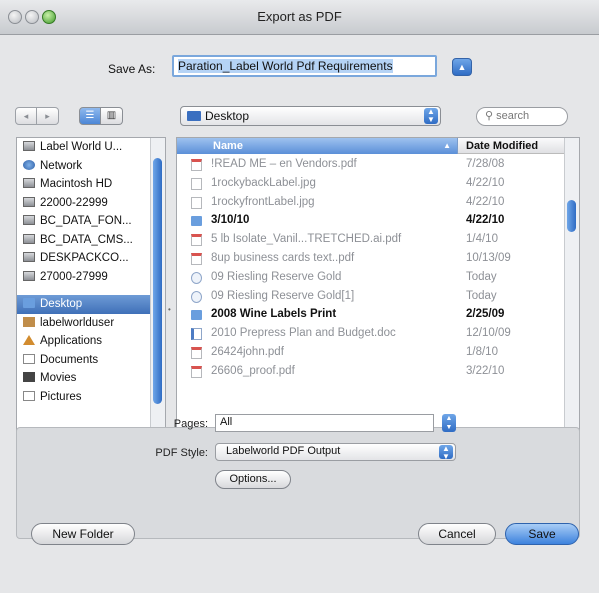 The width and height of the screenshot is (599, 593). I want to click on sidebar-scroll-thumb, so click(157, 281).